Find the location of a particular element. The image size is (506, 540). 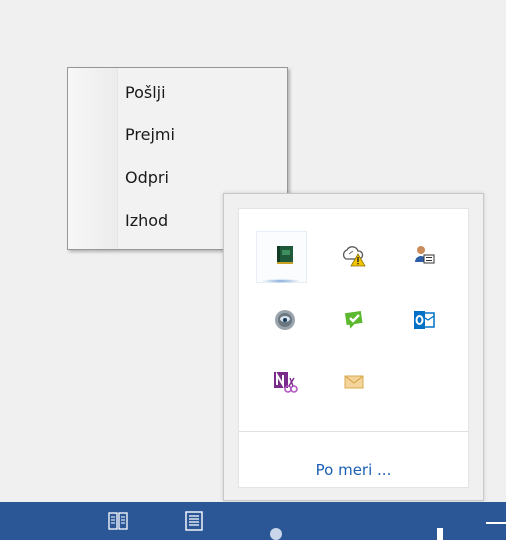

taskbar-edge-line is located at coordinates (496, 523).